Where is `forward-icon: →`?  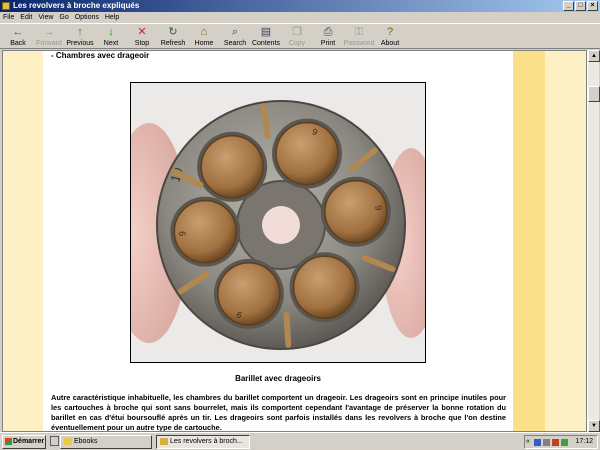 forward-icon: → is located at coordinates (49, 32).